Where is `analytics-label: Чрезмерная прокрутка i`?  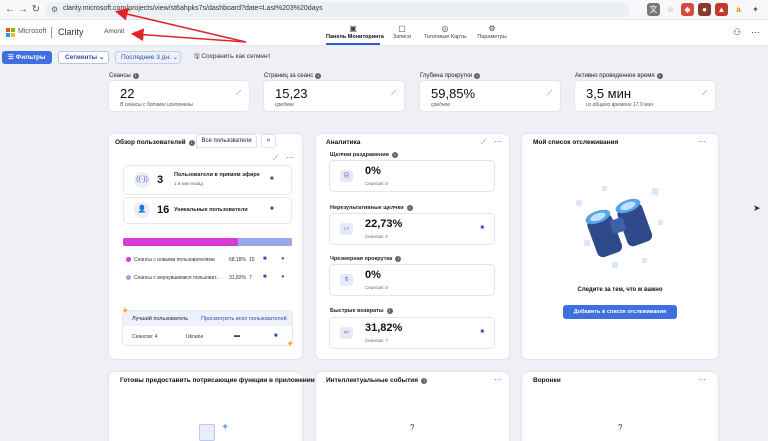 analytics-label: Чрезмерная прокрутка i is located at coordinates (366, 259).